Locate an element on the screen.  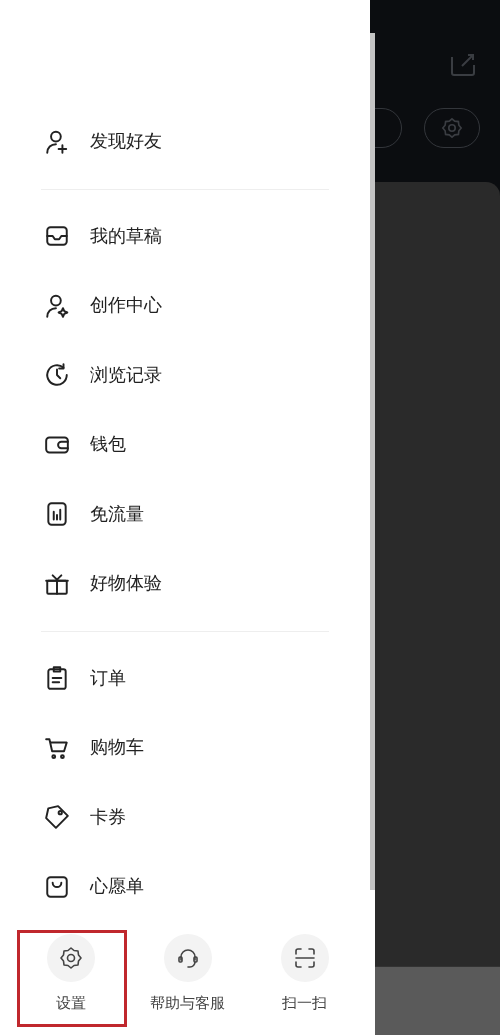
edit-icon is located at coordinates (463, 65).